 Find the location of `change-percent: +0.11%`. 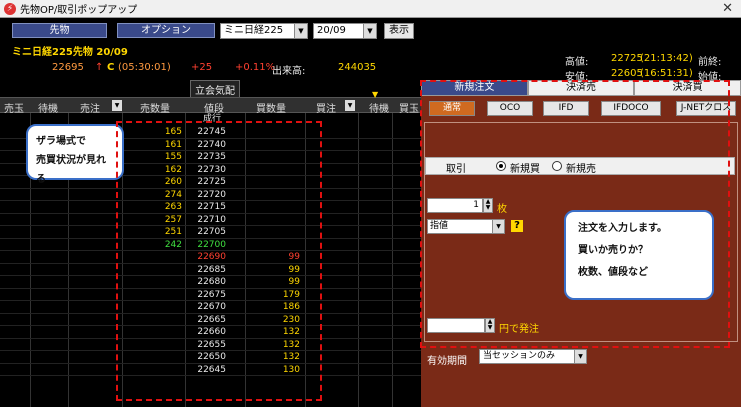

change-percent: +0.11% is located at coordinates (255, 67).